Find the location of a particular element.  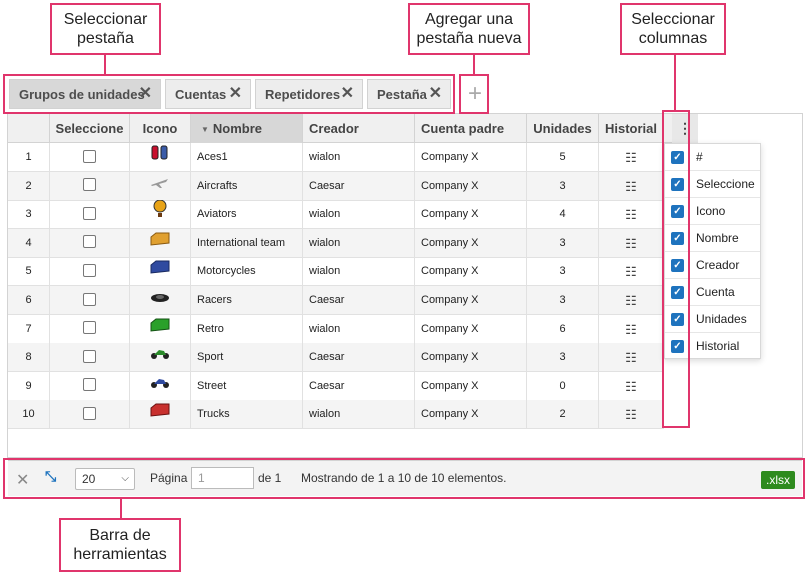

add-tab-button: + is located at coordinates (475, 94).